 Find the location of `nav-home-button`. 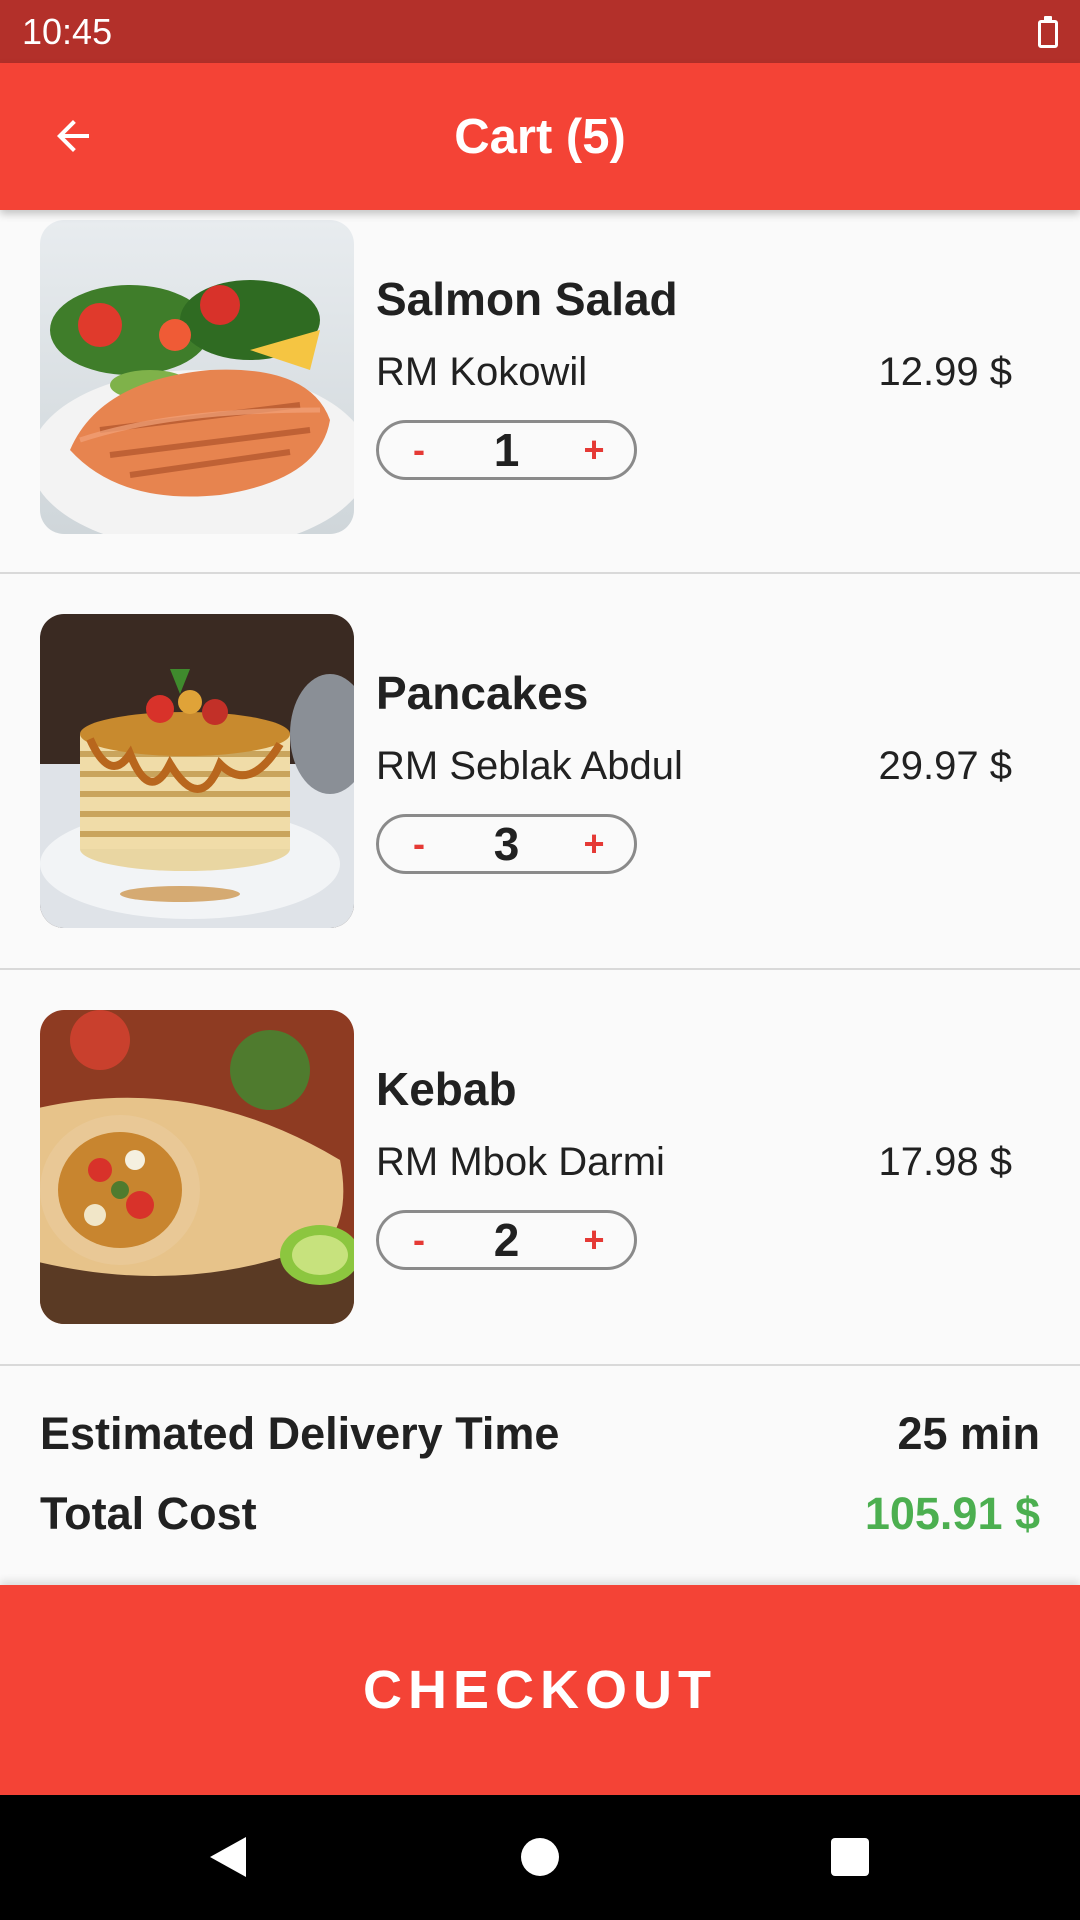

nav-home-button is located at coordinates (540, 1857).